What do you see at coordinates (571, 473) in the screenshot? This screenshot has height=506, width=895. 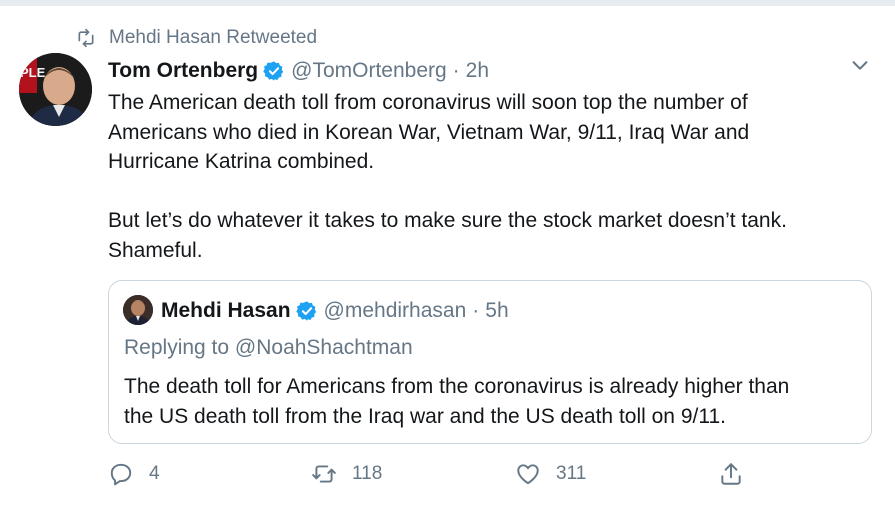 I see `like-count: 311` at bounding box center [571, 473].